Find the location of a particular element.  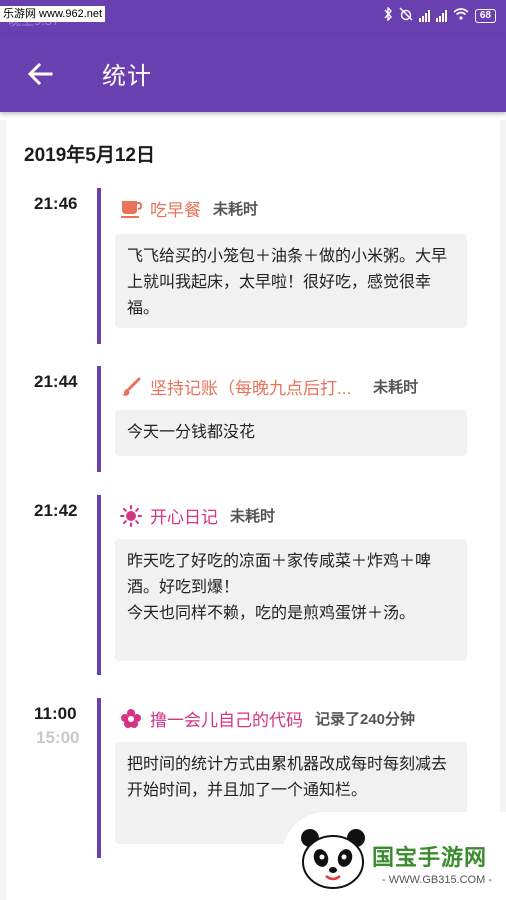

panda-logo-icon is located at coordinates (333, 858).